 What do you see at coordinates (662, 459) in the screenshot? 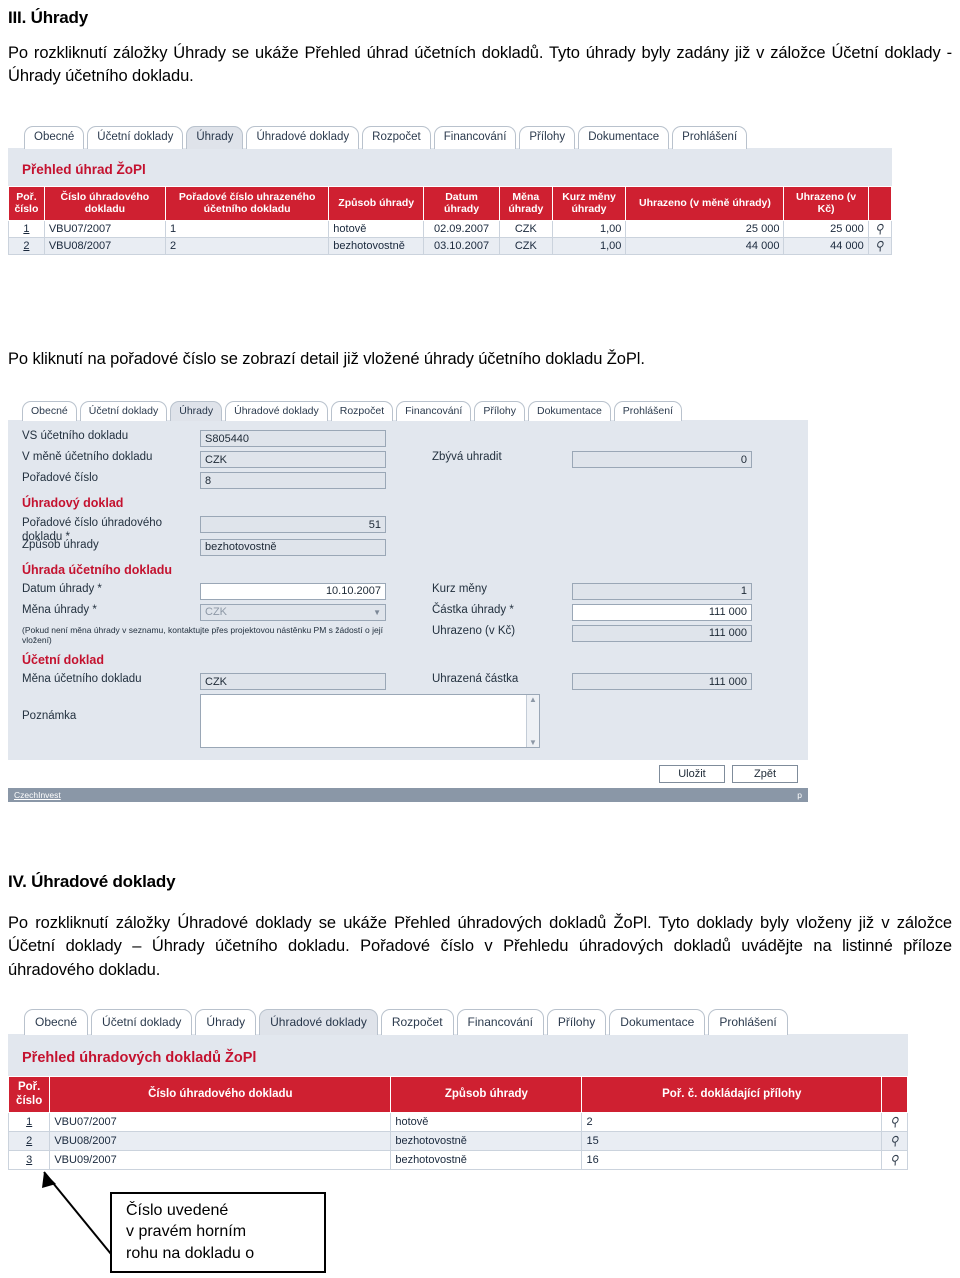
I see `input-zbyva-uhradit: 0` at bounding box center [662, 459].